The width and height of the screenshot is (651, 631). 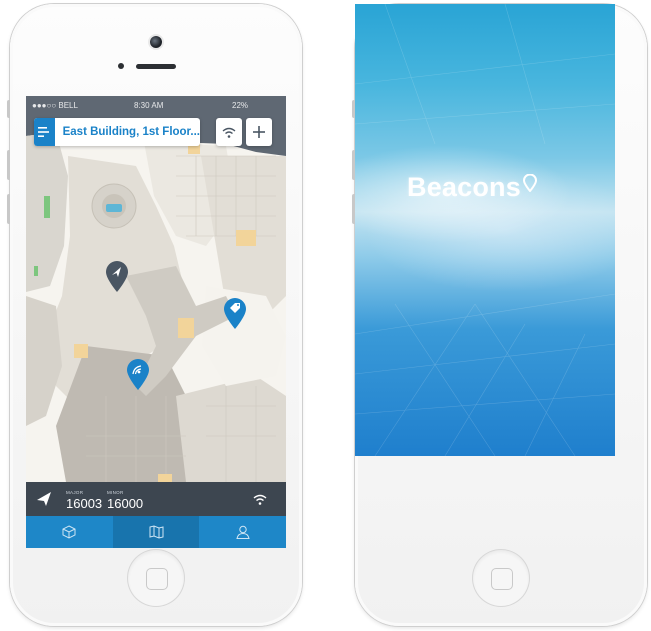 I want to click on plus-icon, so click(x=259, y=132).